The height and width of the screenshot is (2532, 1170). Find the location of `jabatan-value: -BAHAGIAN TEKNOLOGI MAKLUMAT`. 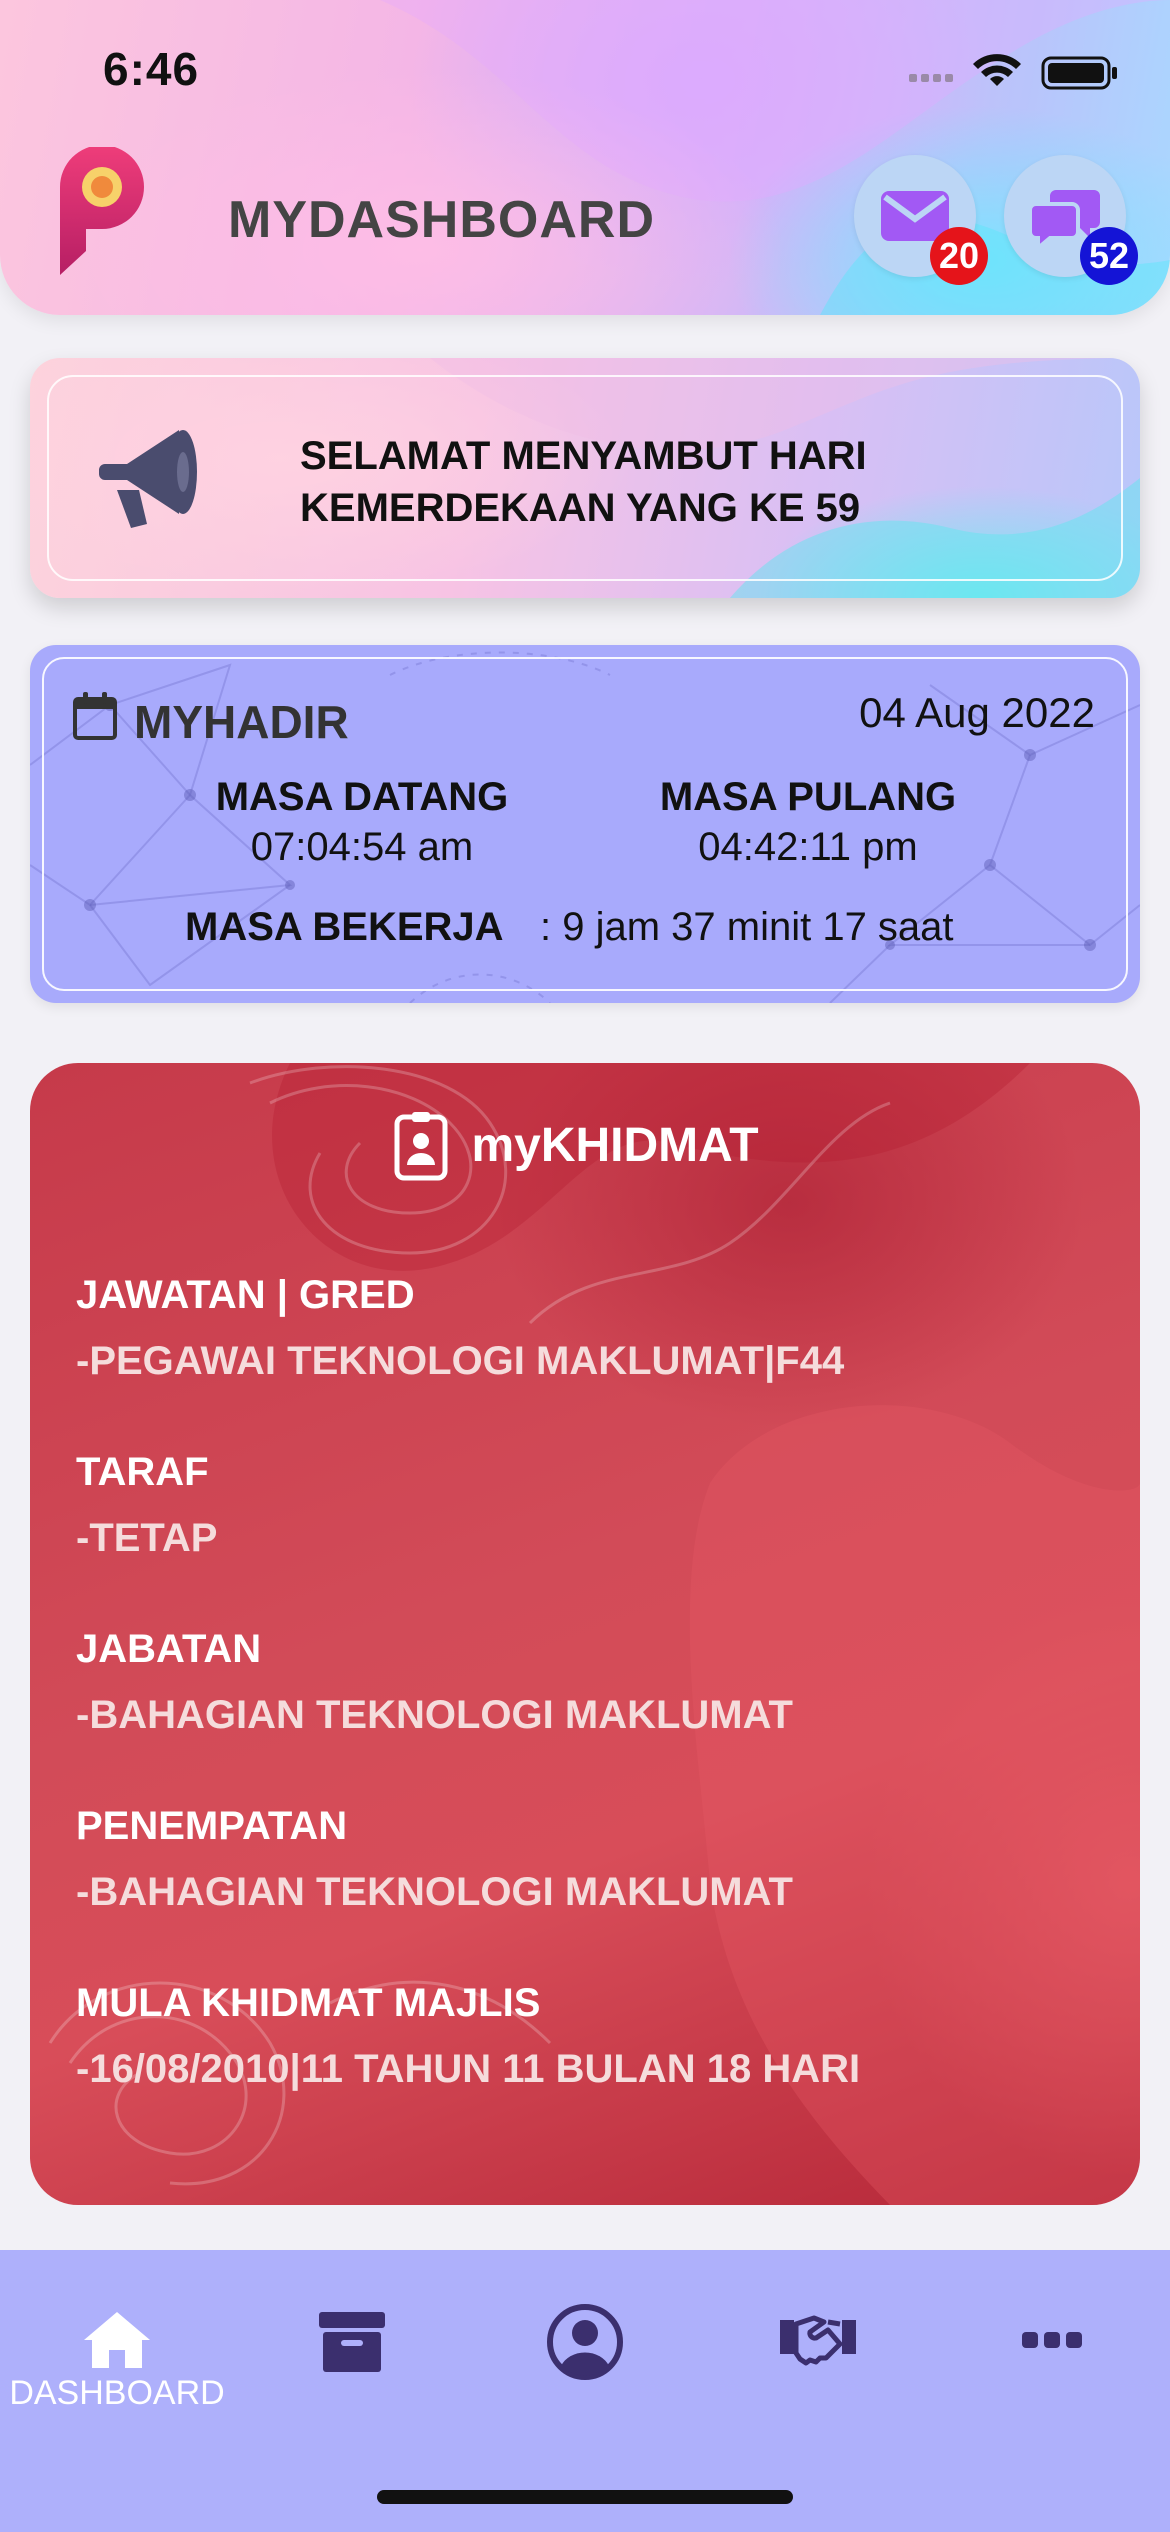

jabatan-value: -BAHAGIAN TEKNOLOGI MAKLUMAT is located at coordinates (434, 1715).